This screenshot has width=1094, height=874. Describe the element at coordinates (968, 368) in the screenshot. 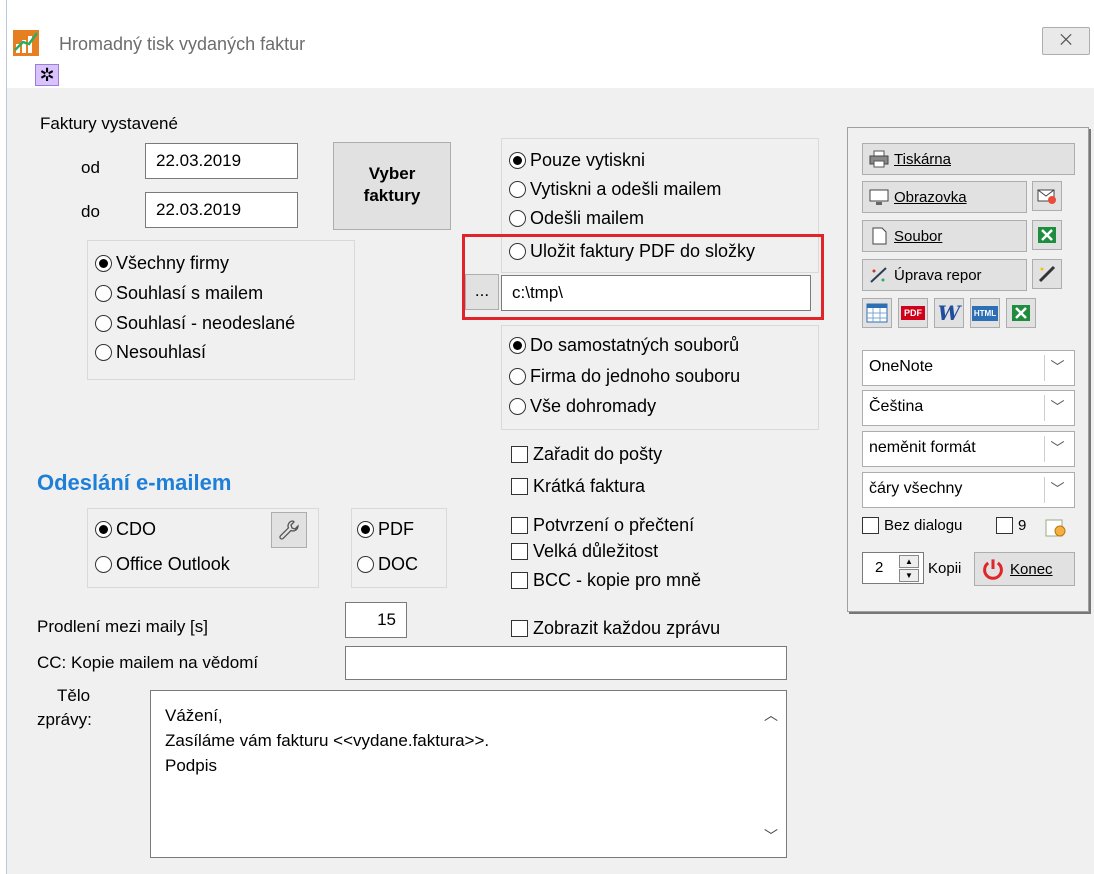

I see `onenote-select: OneNote ﹀` at that location.